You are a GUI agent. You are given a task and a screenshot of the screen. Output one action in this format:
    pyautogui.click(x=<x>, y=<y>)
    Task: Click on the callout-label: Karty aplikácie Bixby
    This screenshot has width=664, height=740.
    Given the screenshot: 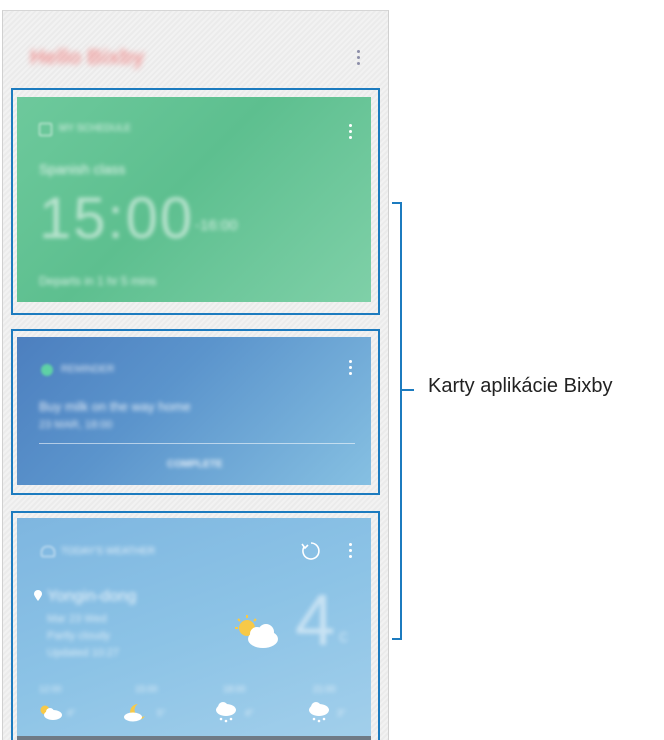 What is the action you would take?
    pyautogui.click(x=520, y=386)
    